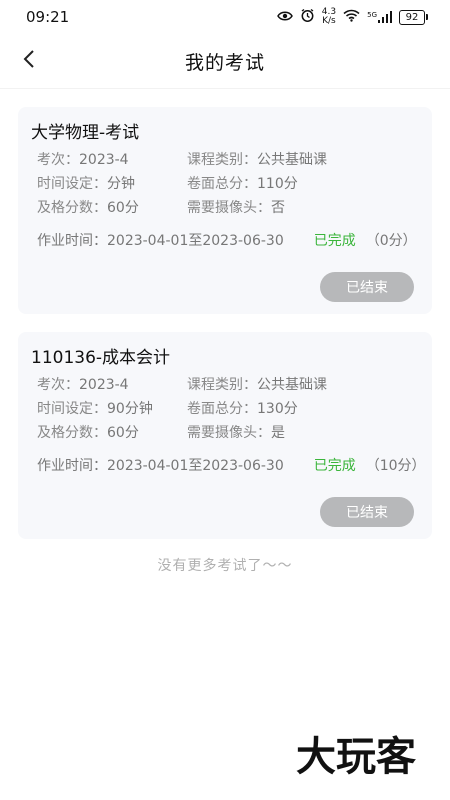 This screenshot has height=800, width=450. Describe the element at coordinates (95, 409) in the screenshot. I see `time-setting-info: 时间设定：90分钟` at that location.